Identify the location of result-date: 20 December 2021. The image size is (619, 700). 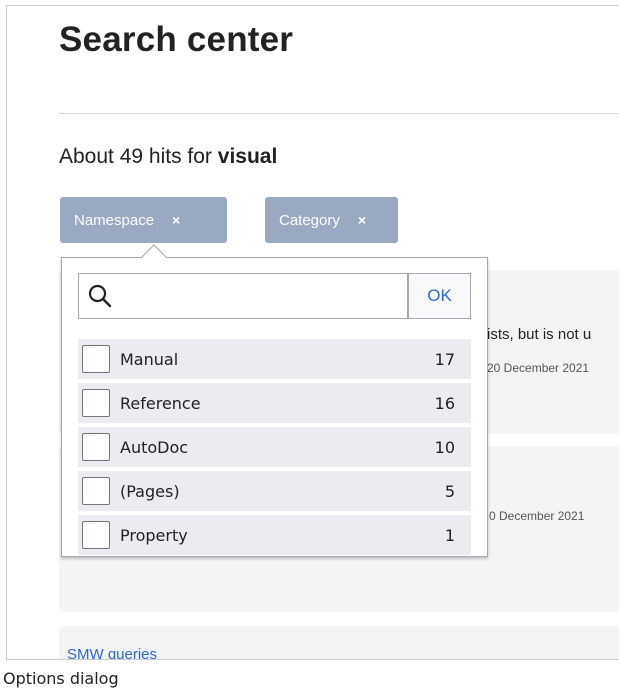
(538, 368).